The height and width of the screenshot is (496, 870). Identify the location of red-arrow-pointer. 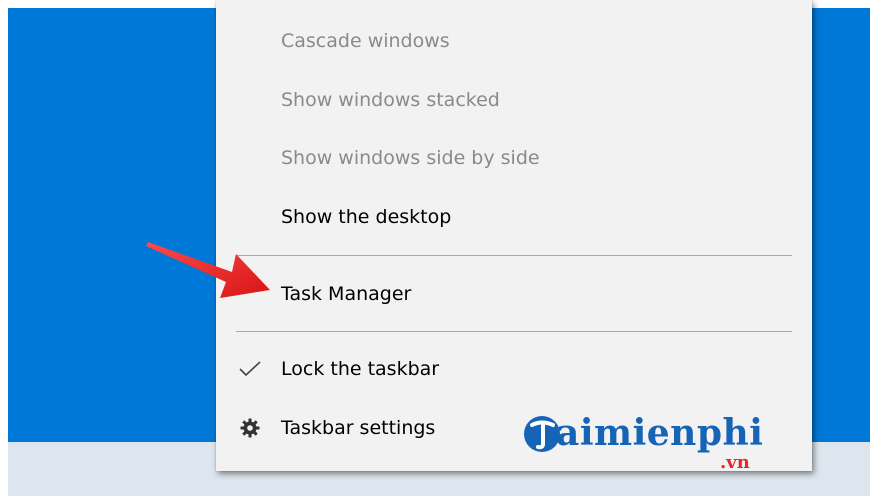
(208, 270).